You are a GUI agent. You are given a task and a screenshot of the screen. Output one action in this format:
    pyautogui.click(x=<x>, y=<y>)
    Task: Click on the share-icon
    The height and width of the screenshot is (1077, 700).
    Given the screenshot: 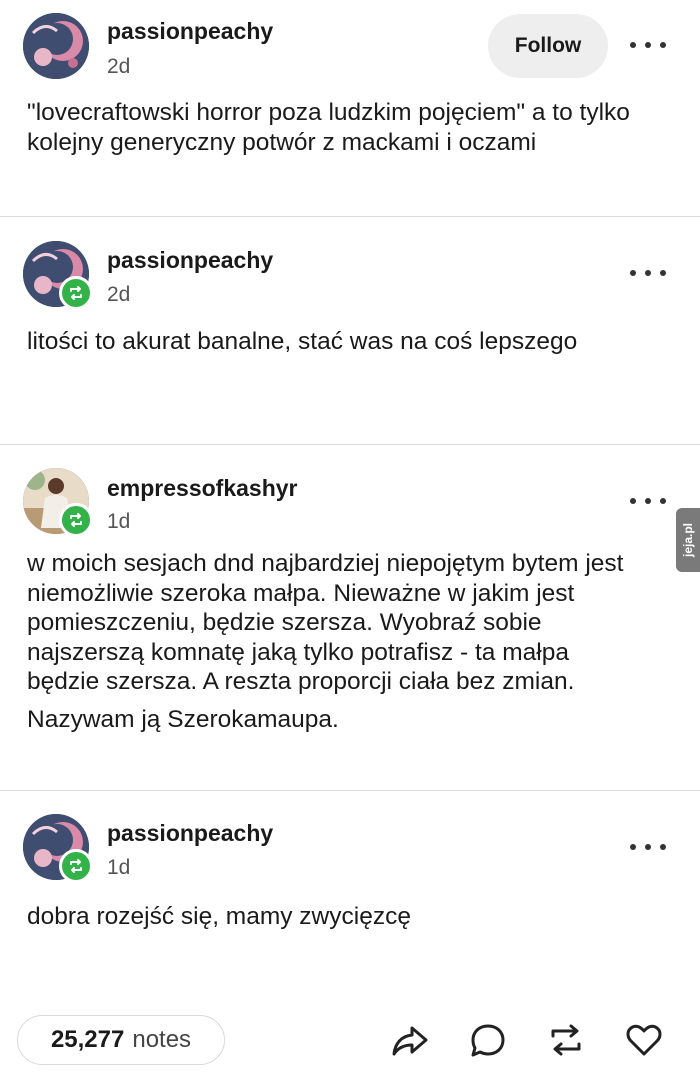 What is the action you would take?
    pyautogui.click(x=410, y=1040)
    